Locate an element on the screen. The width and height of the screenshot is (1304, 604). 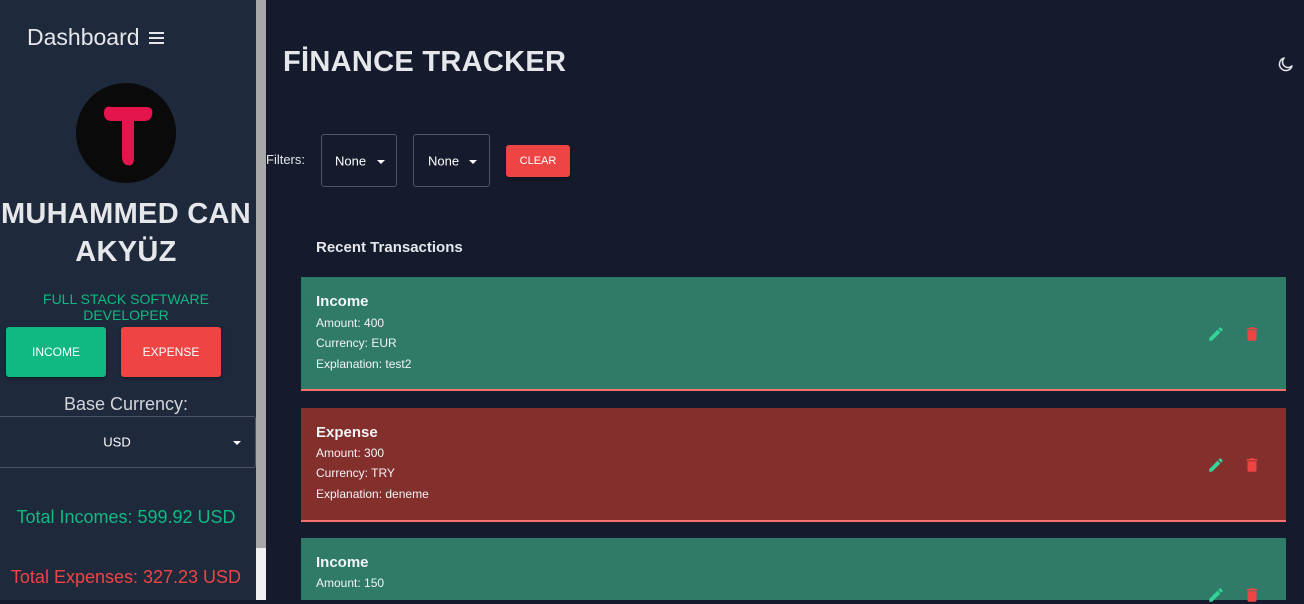
recent-transactions-title: Recent Transactions is located at coordinates (389, 247).